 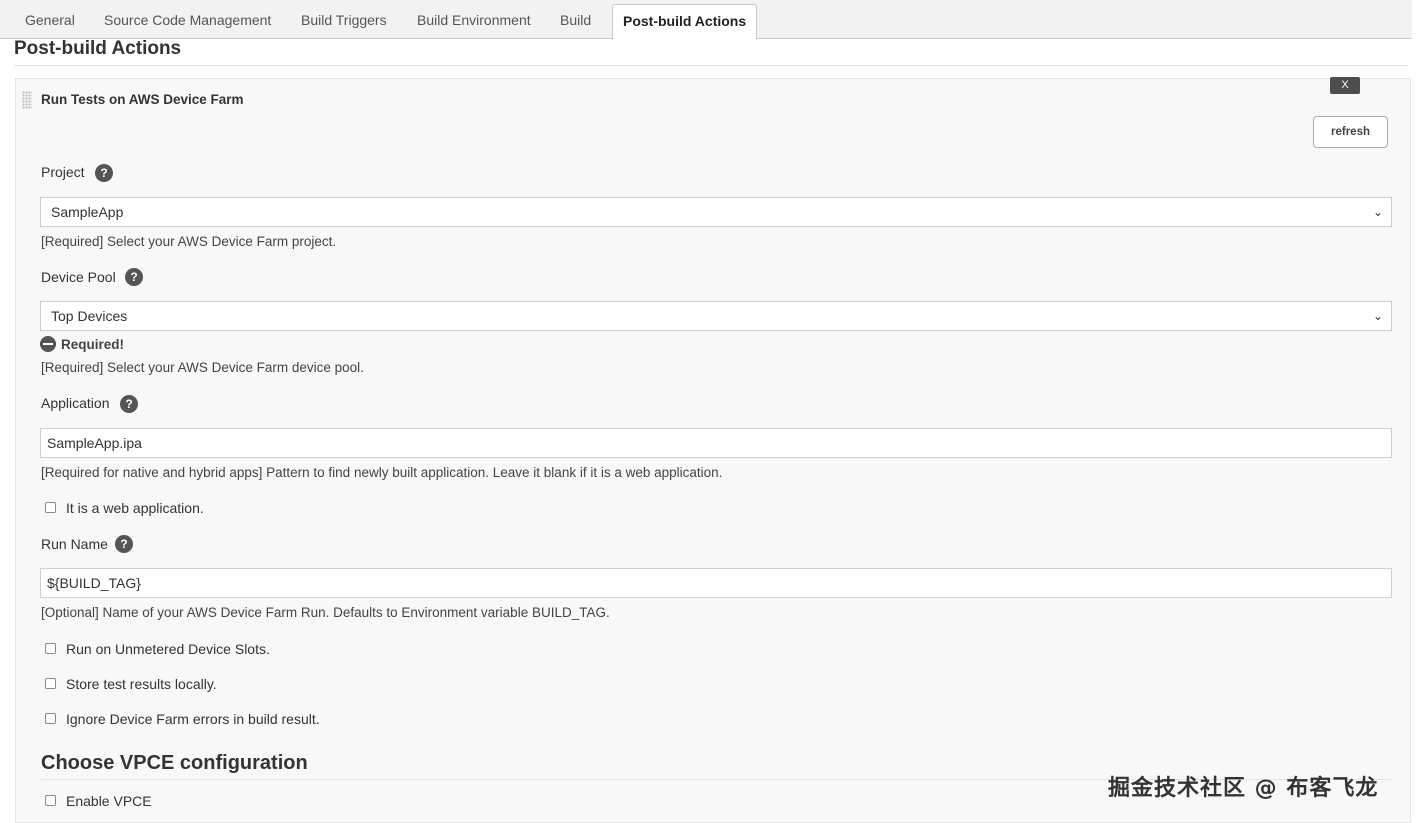 I want to click on application-label: Application, so click(x=75, y=403).